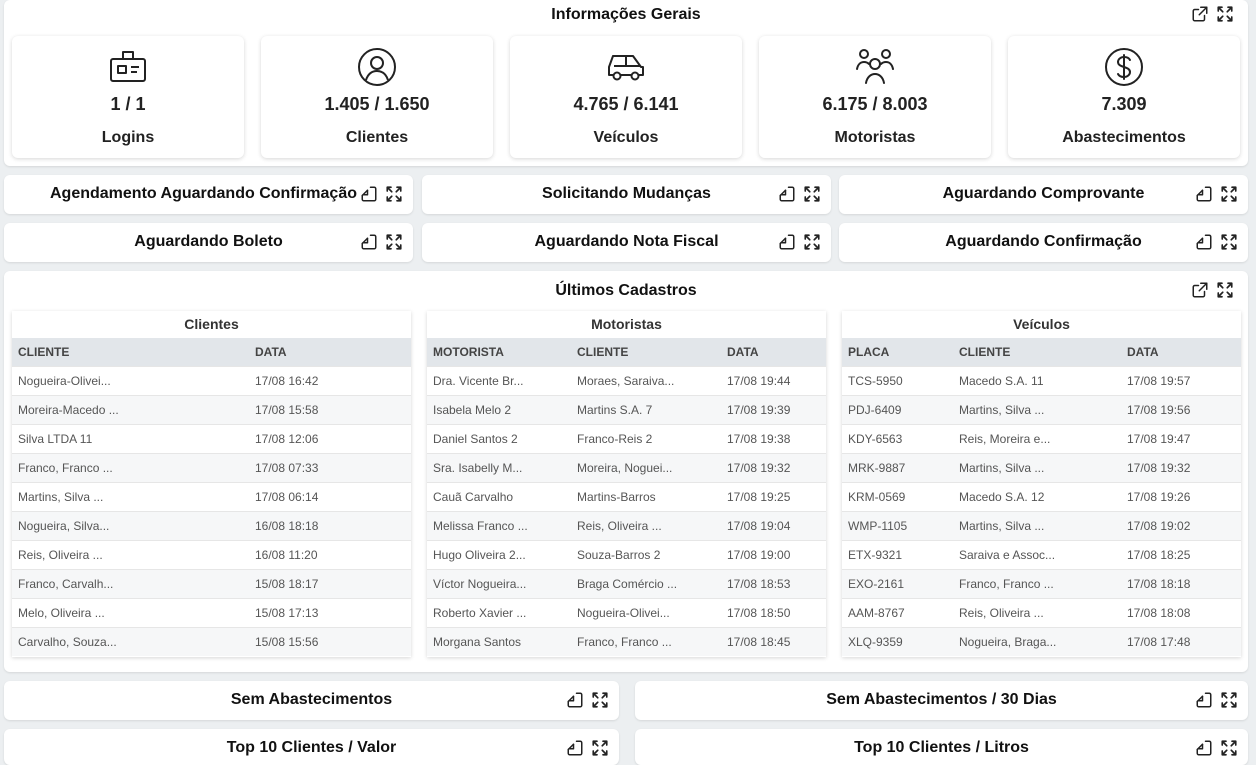 The image size is (1256, 765). I want to click on table-row: Franco, Franco ... 17/08 07:33, so click(211, 467).